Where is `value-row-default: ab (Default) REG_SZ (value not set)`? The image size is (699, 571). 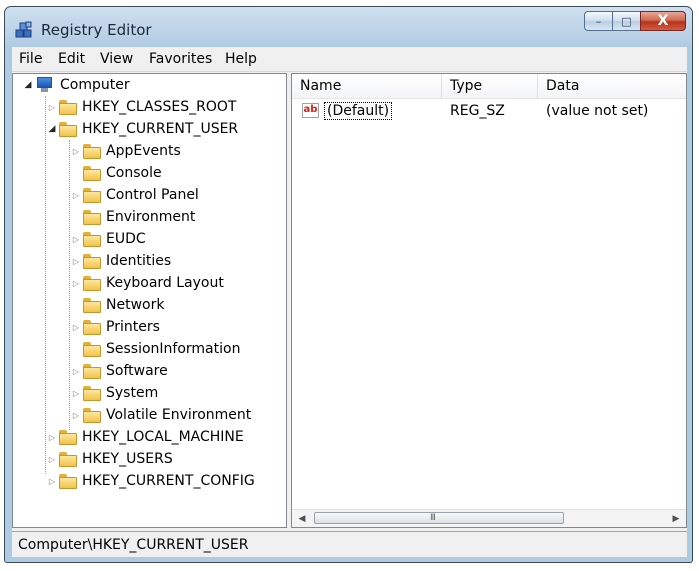
value-row-default: ab (Default) REG_SZ (value not set) is located at coordinates (489, 111).